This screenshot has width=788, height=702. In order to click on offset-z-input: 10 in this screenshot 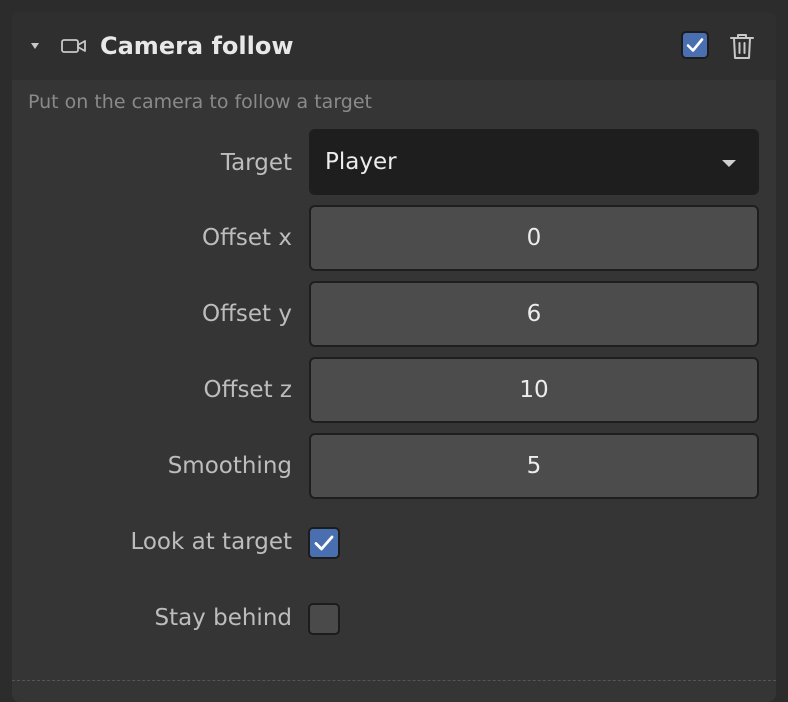, I will do `click(534, 390)`.